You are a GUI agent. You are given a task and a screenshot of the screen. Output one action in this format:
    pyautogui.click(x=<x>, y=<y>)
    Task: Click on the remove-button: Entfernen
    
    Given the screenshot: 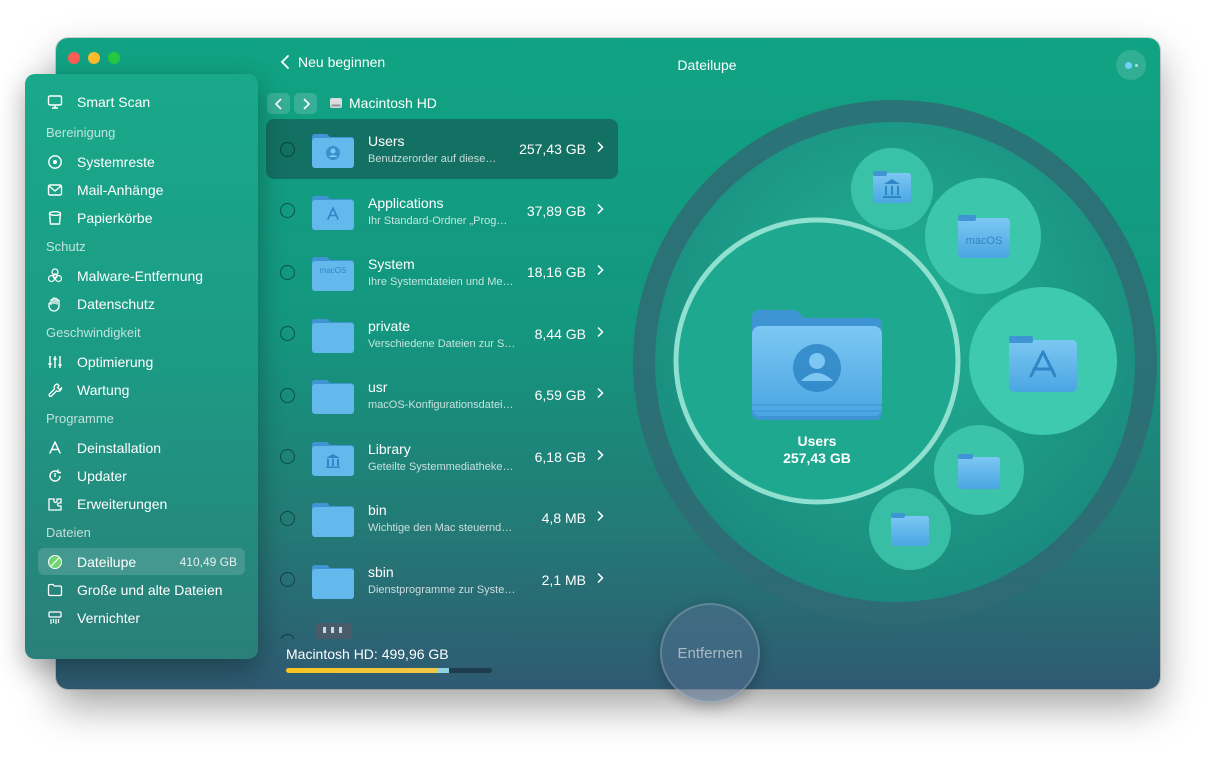 What is the action you would take?
    pyautogui.click(x=710, y=653)
    